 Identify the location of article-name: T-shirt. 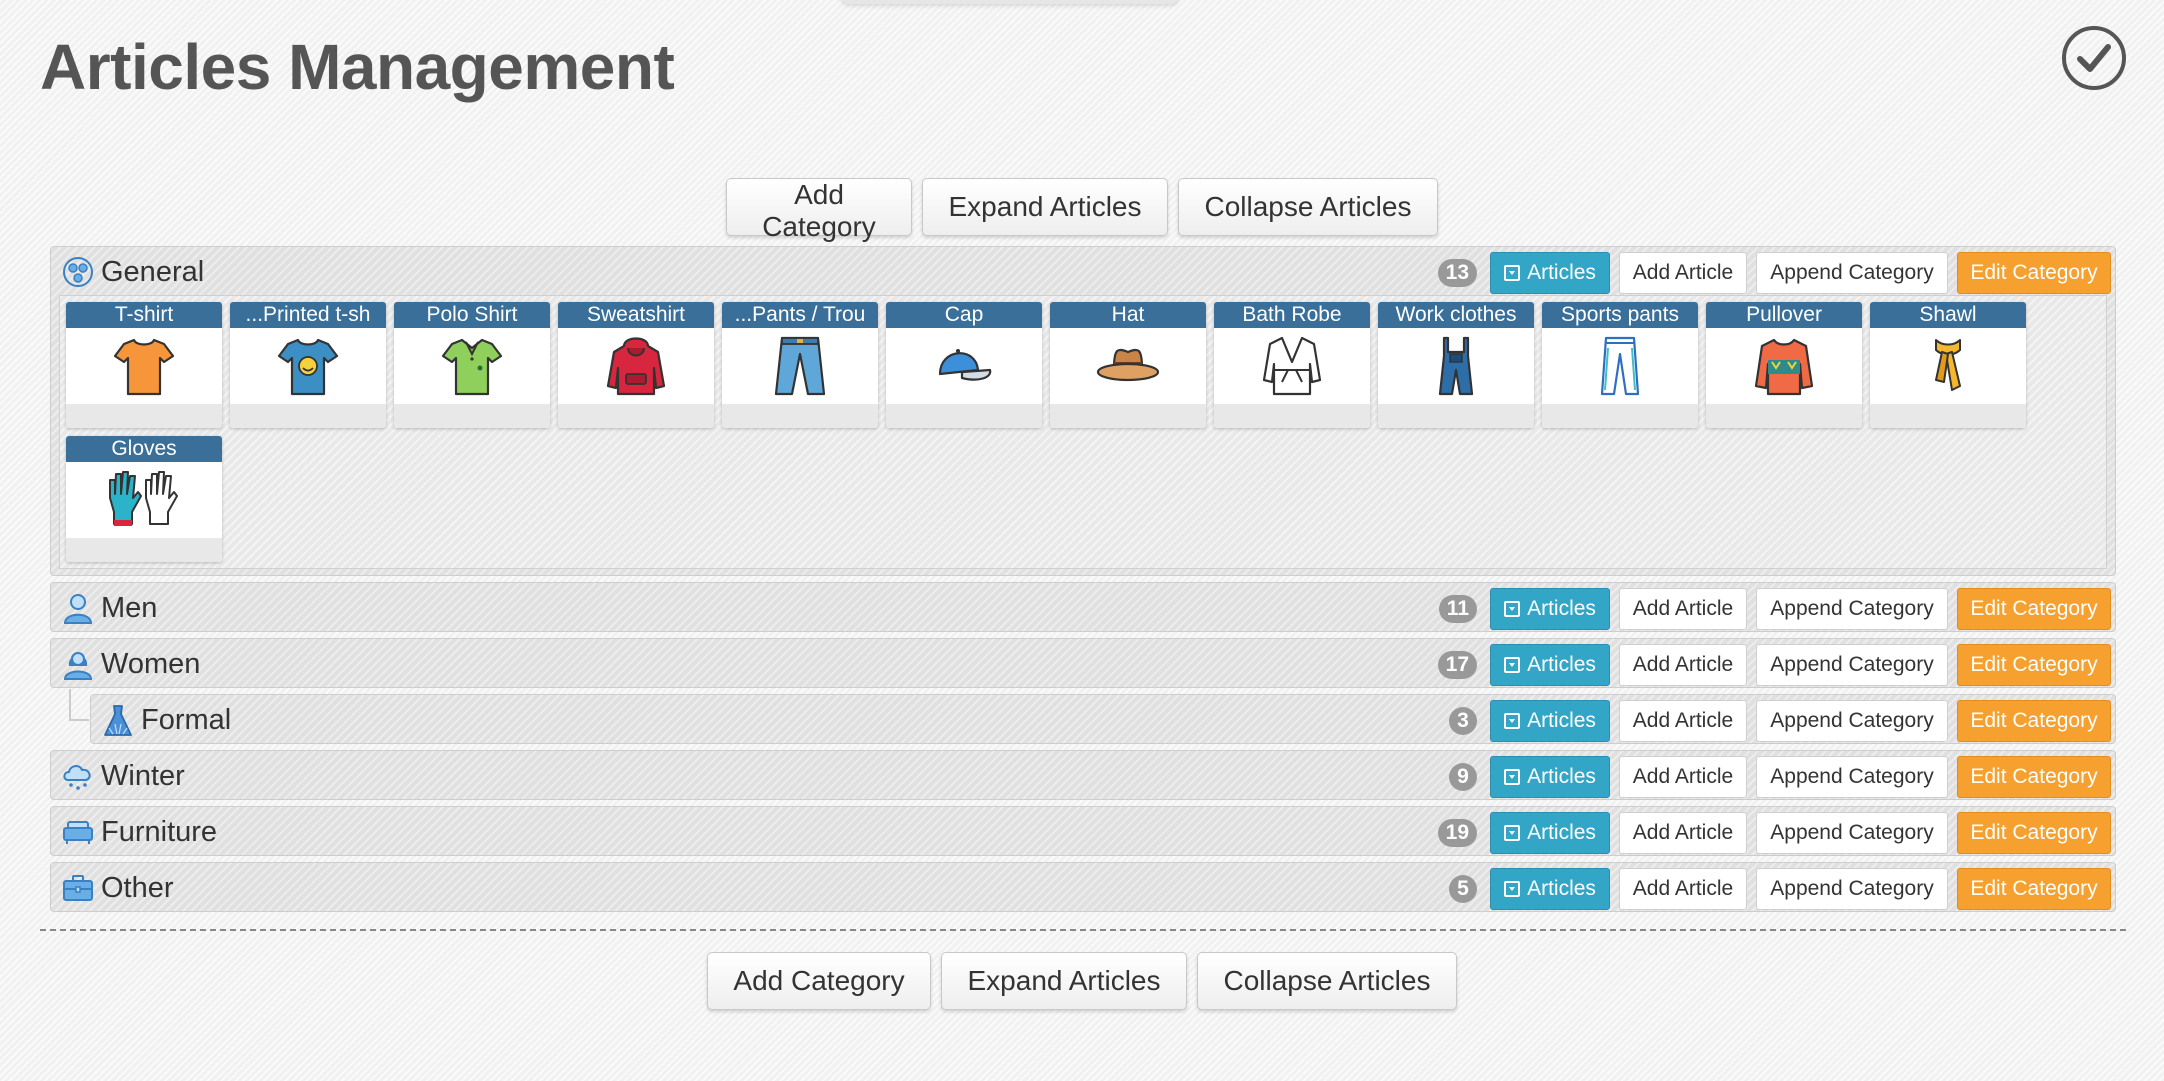
(144, 315).